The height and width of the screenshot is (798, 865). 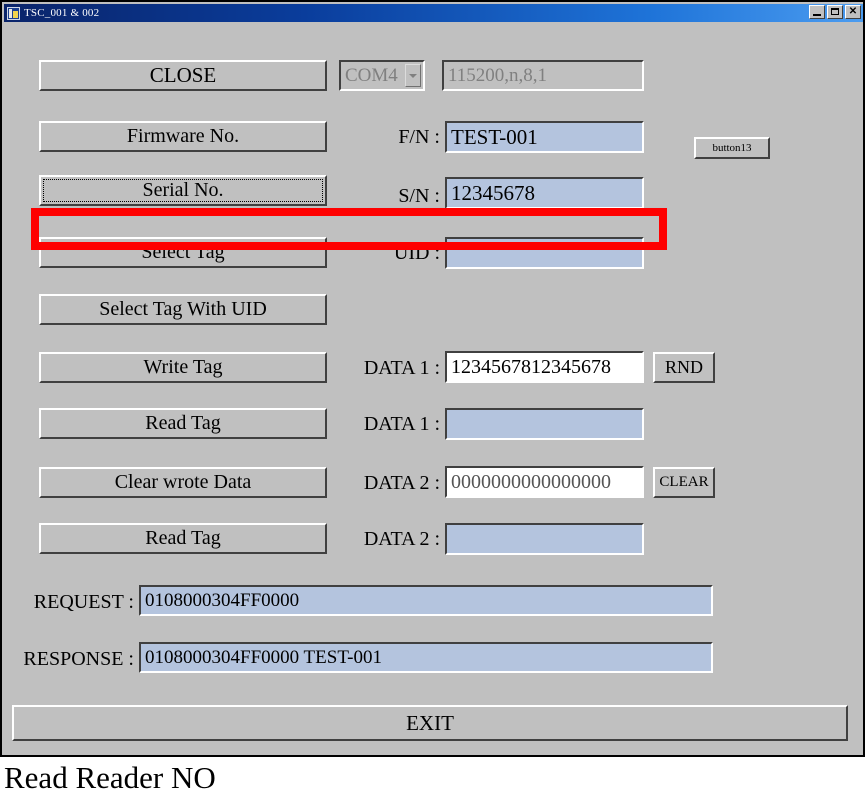 I want to click on app-icon, so click(x=13, y=13).